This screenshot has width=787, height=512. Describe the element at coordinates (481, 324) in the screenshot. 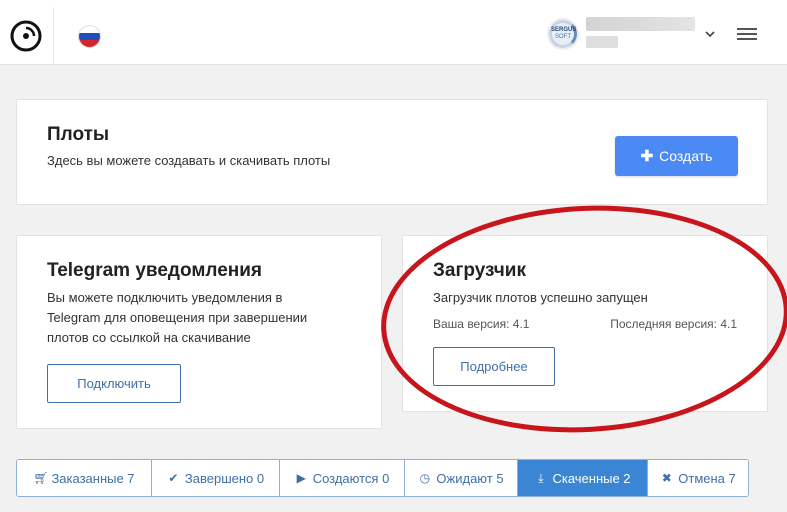

I see `your-version: Ваша версия: 4.1` at that location.